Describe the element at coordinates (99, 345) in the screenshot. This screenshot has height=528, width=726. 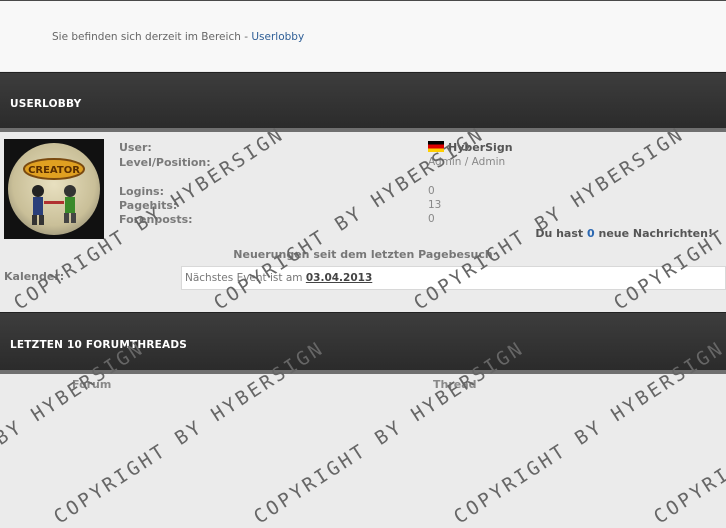
I see `forumthreads-title: LETZTEN 10 FORUMTHREADS` at that location.